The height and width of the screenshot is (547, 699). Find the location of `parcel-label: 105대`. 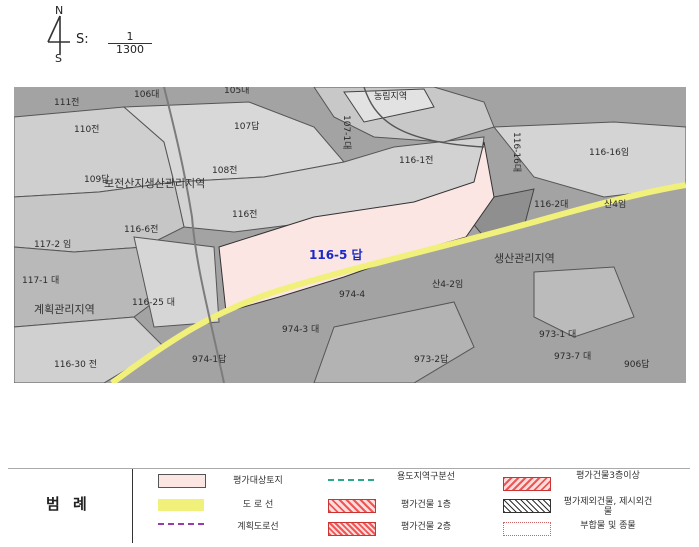

parcel-label: 105대 is located at coordinates (236, 91).